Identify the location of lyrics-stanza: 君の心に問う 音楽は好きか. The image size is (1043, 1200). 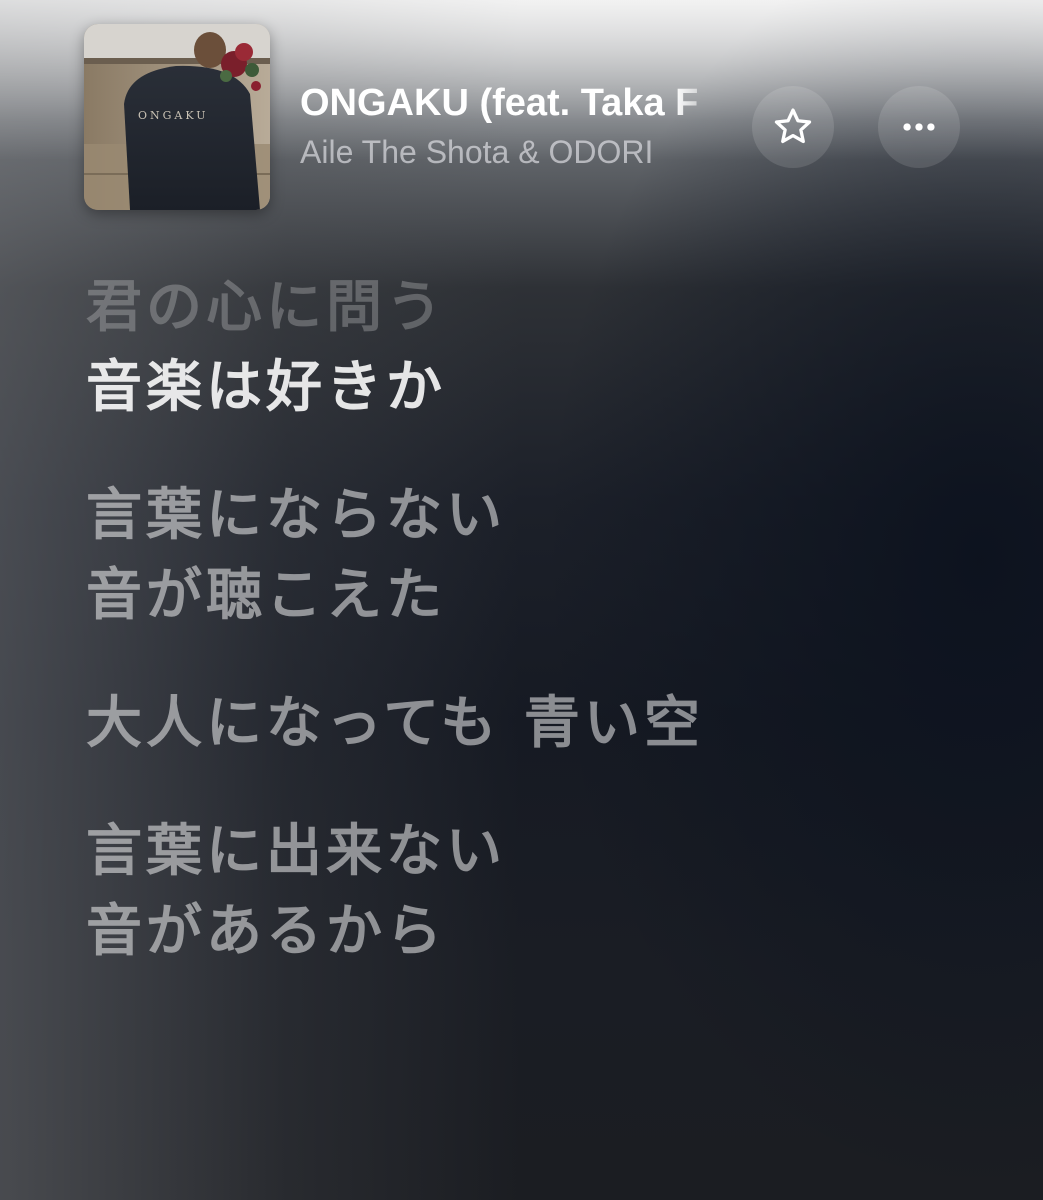
(536, 348).